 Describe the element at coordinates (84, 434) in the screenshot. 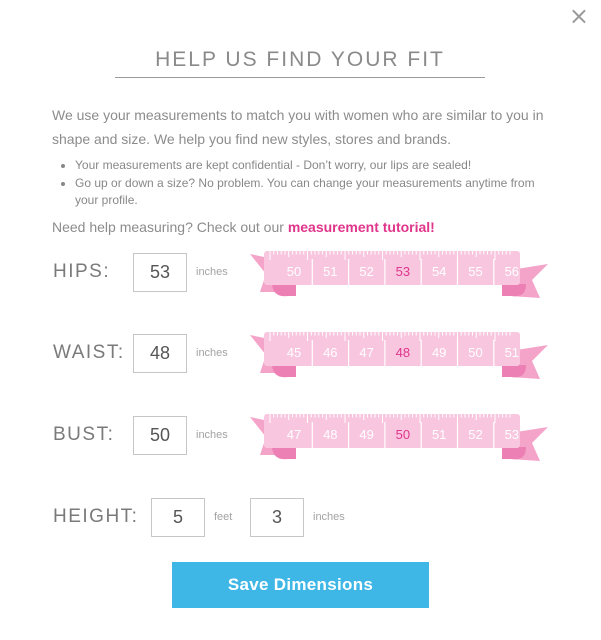

I see `bust-label: BUST:` at that location.